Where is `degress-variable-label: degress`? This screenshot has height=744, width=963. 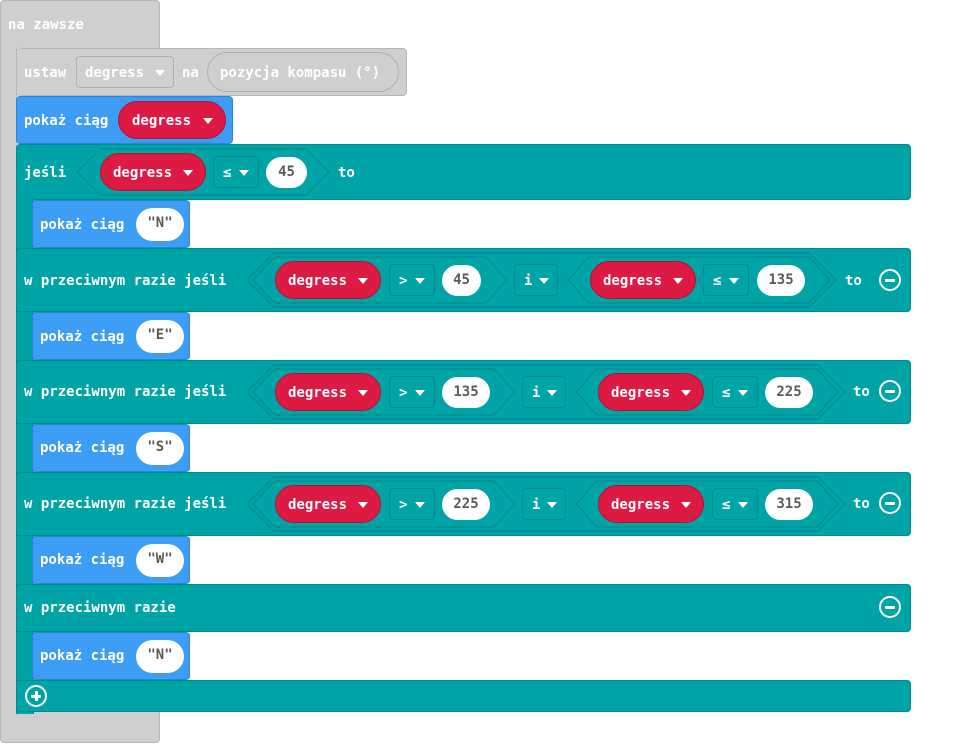 degress-variable-label: degress is located at coordinates (162, 121).